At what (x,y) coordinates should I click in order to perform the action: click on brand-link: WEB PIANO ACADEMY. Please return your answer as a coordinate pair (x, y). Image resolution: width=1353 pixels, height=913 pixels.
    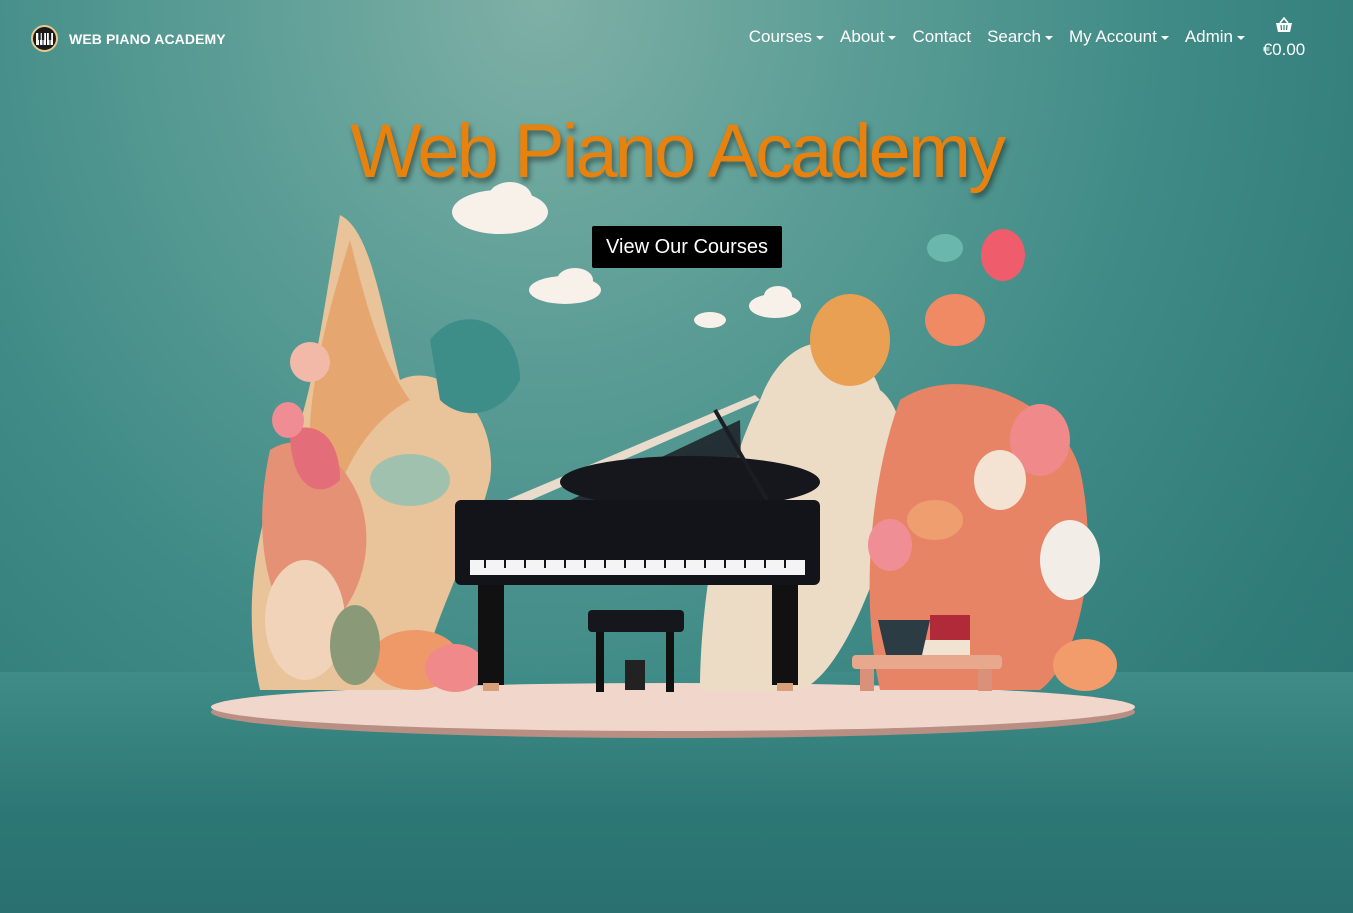
    Looking at the image, I should click on (128, 38).